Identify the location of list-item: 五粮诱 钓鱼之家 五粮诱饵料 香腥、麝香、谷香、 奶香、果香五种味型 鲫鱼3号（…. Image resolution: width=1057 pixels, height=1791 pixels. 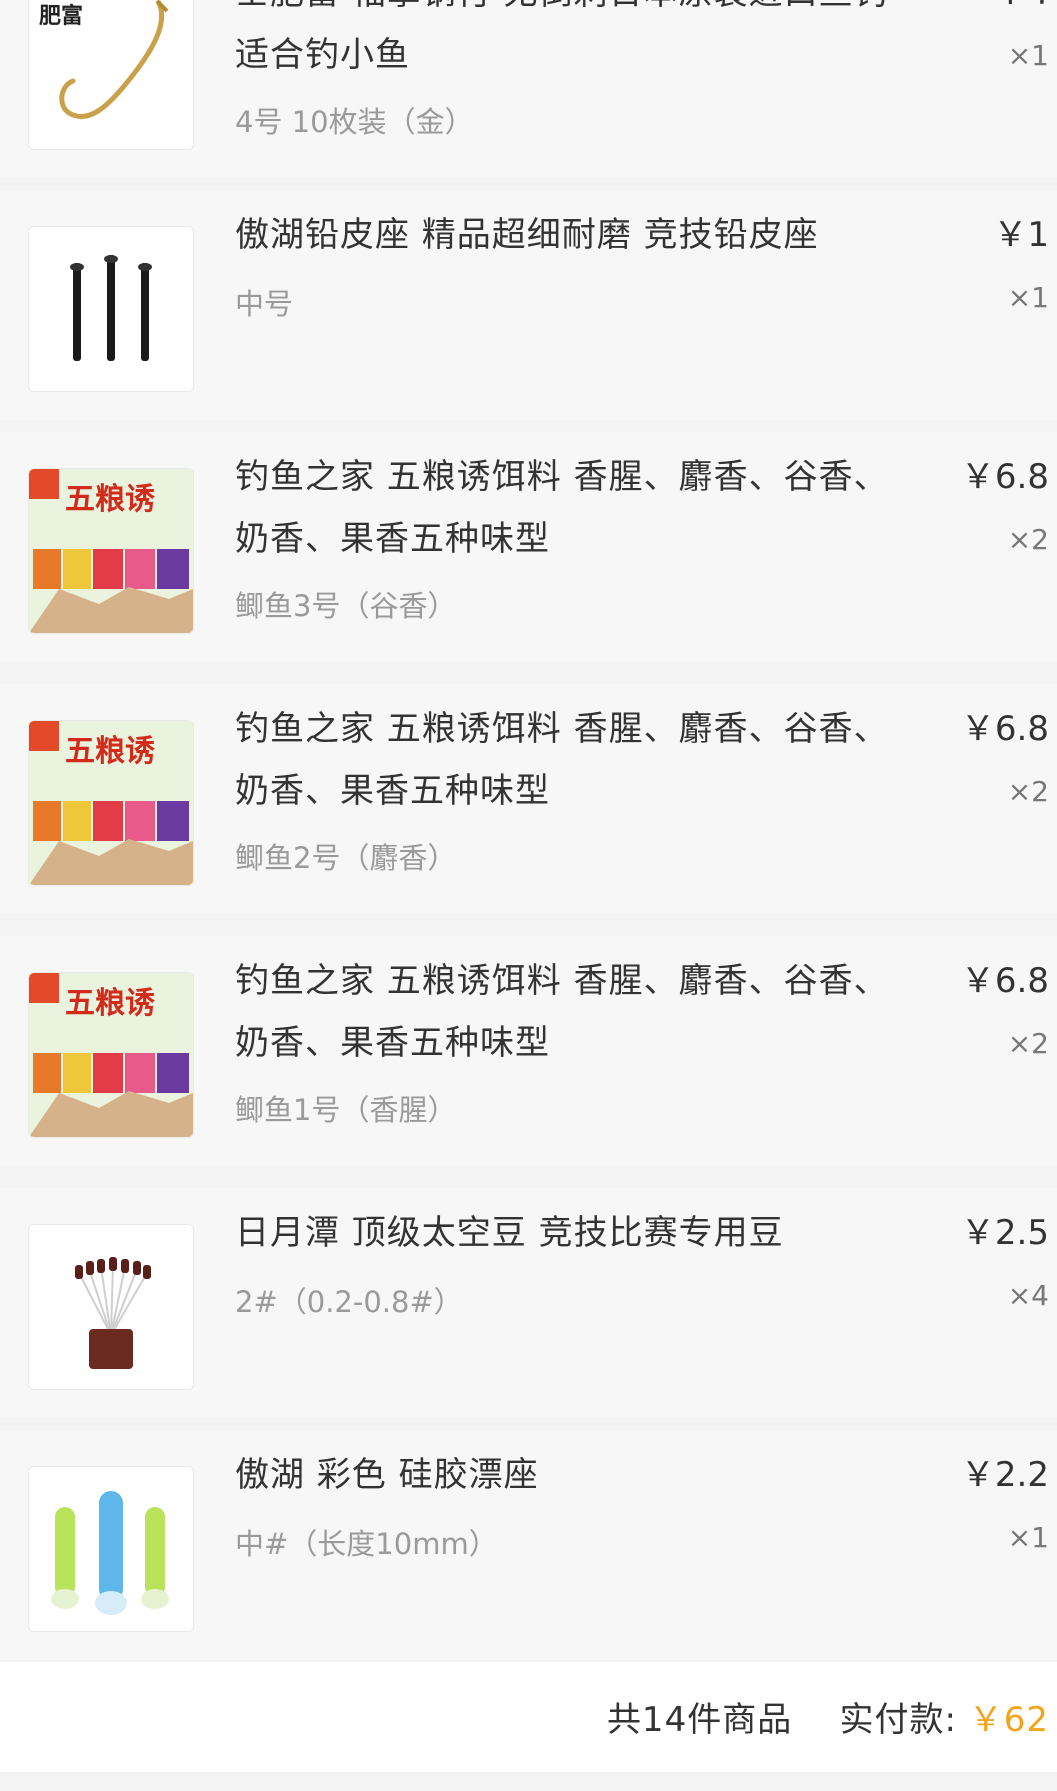
(528, 547).